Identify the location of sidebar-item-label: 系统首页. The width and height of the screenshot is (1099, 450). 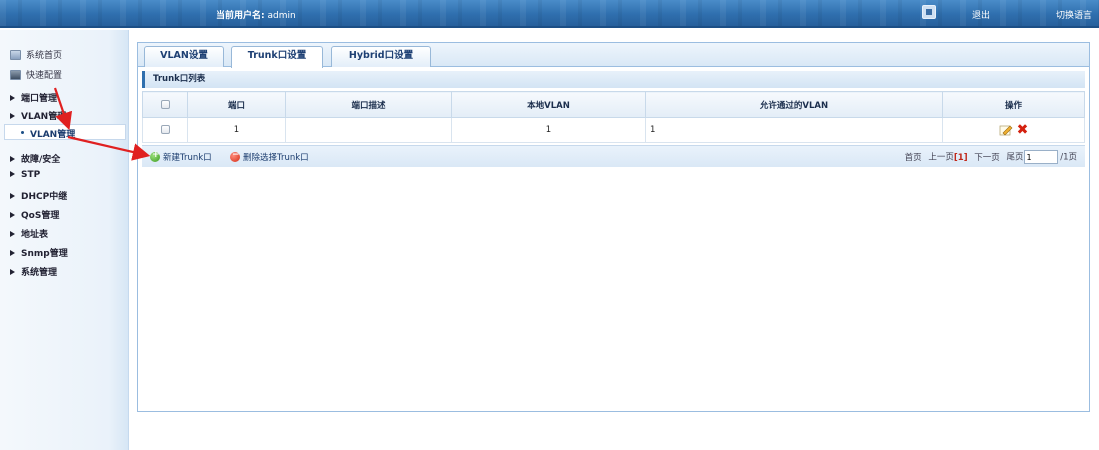
(44, 56).